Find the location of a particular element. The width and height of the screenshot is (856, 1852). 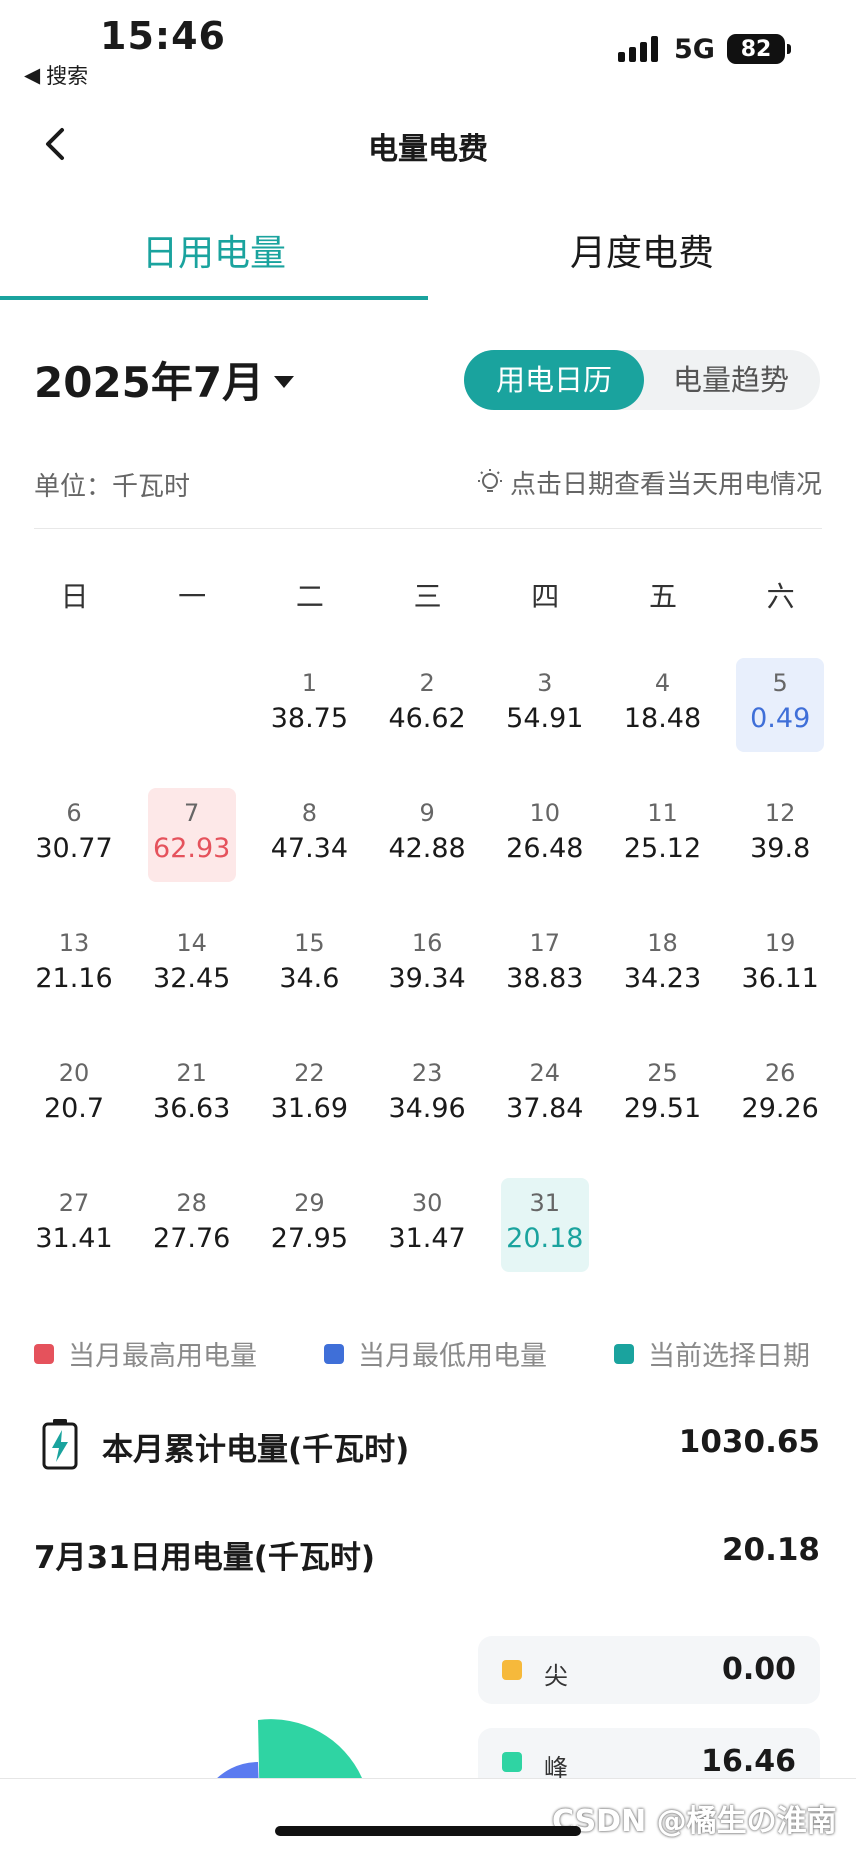

calendar-day-usage: 47.34 is located at coordinates (309, 848).